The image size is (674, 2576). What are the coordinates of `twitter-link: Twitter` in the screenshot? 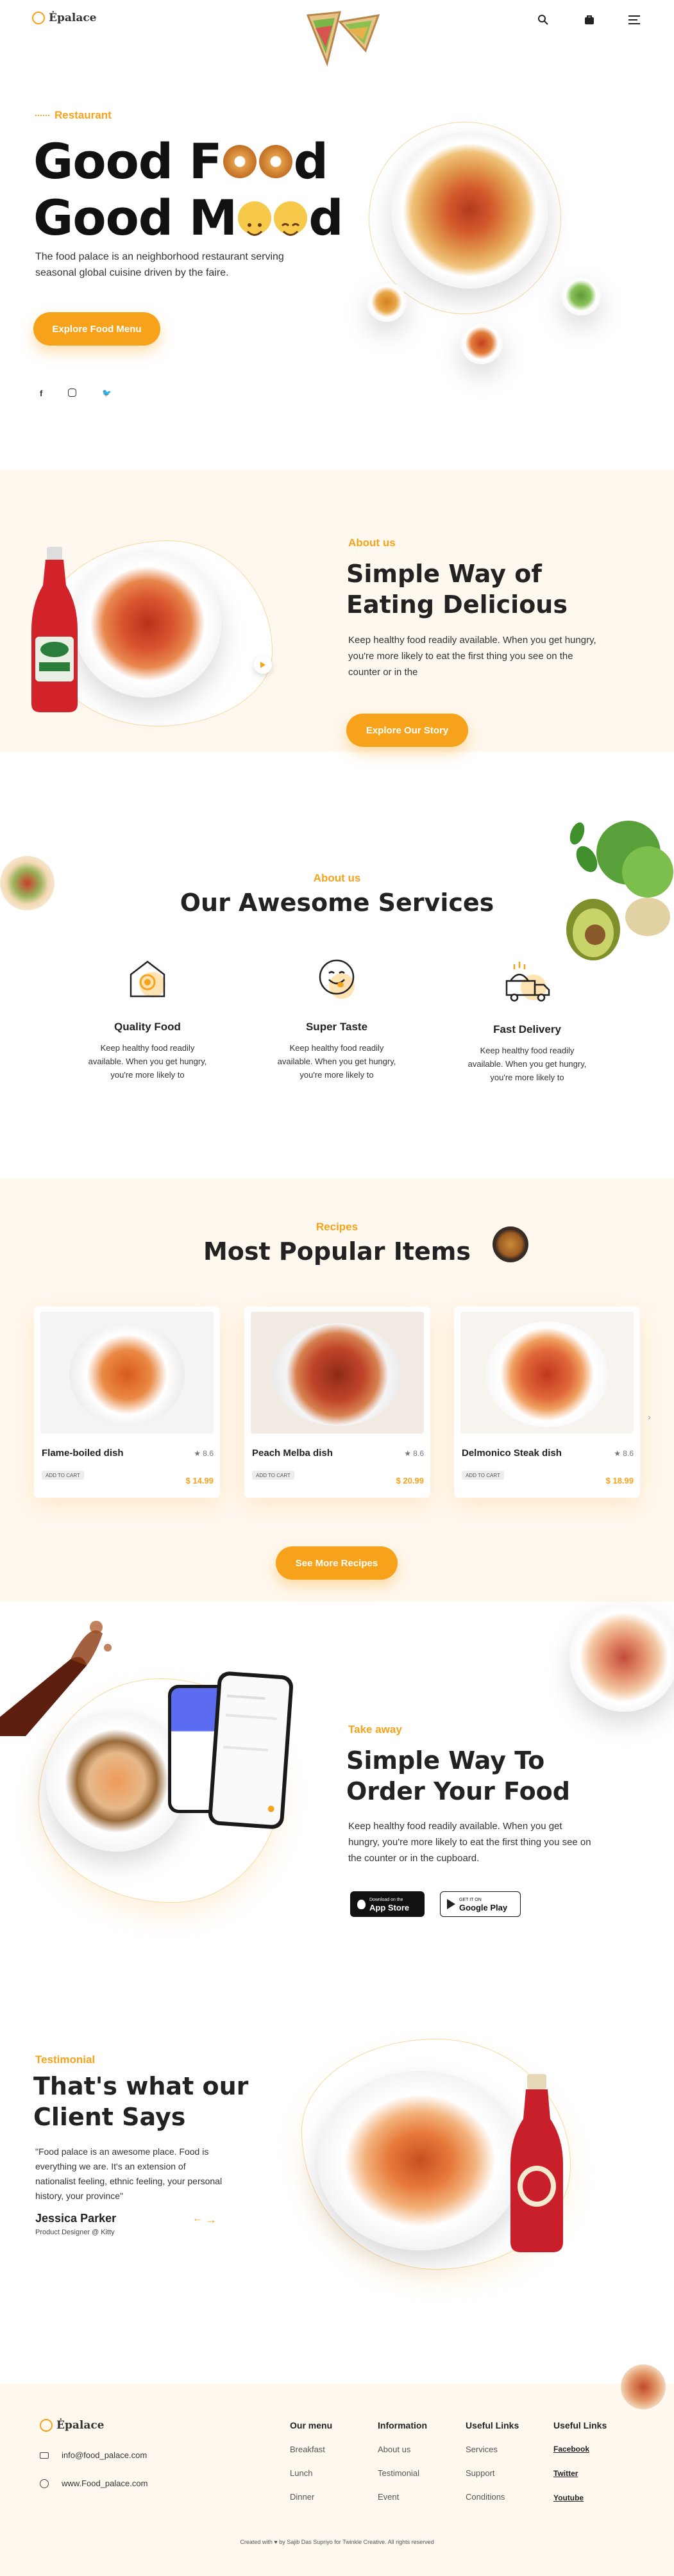 It's located at (580, 2473).